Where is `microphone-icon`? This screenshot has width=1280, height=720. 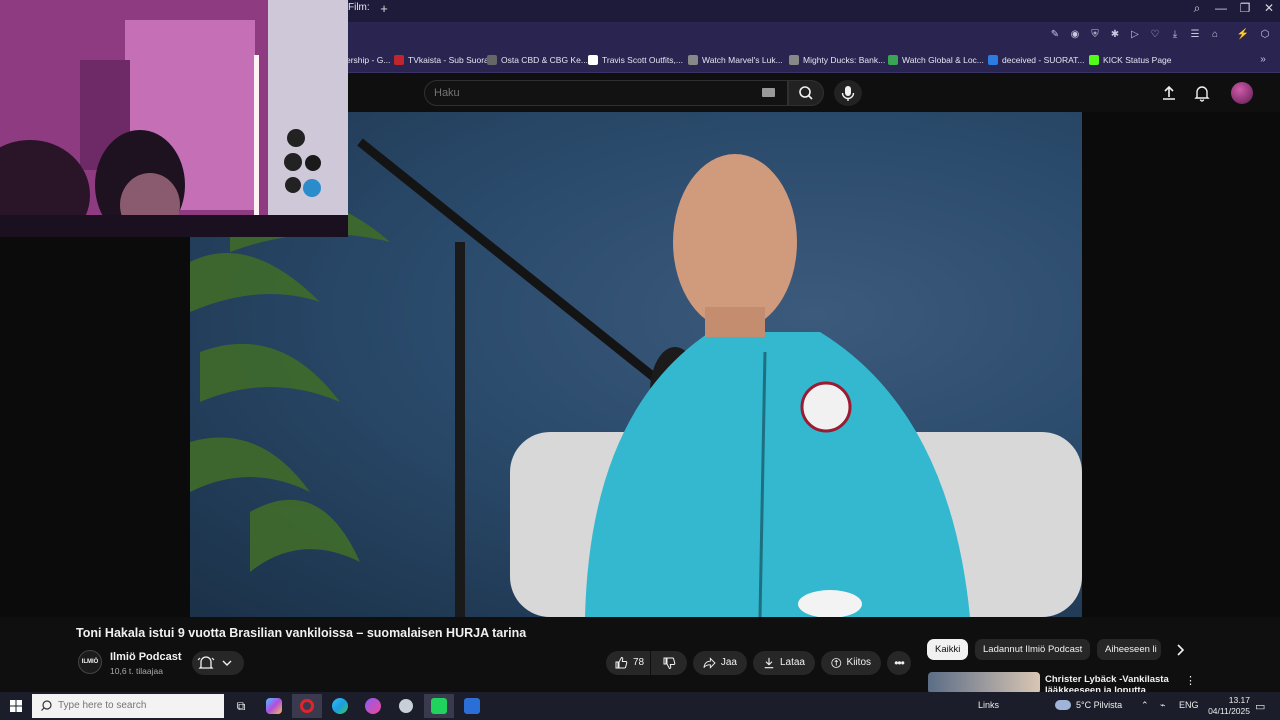 microphone-icon is located at coordinates (848, 93).